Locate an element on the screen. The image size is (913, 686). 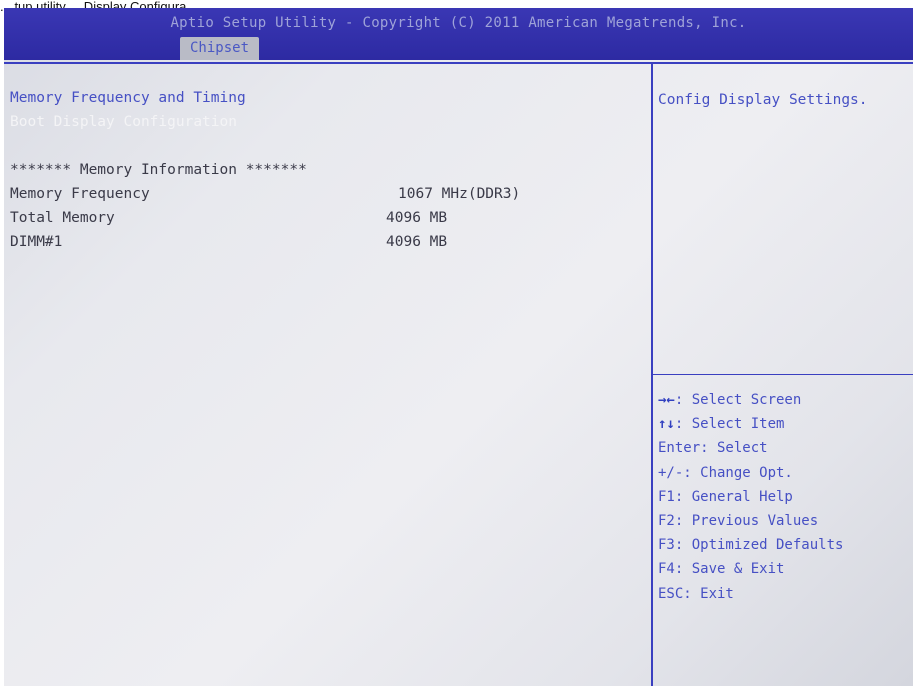
legend-general-help: F1: General Help is located at coordinates (725, 496).